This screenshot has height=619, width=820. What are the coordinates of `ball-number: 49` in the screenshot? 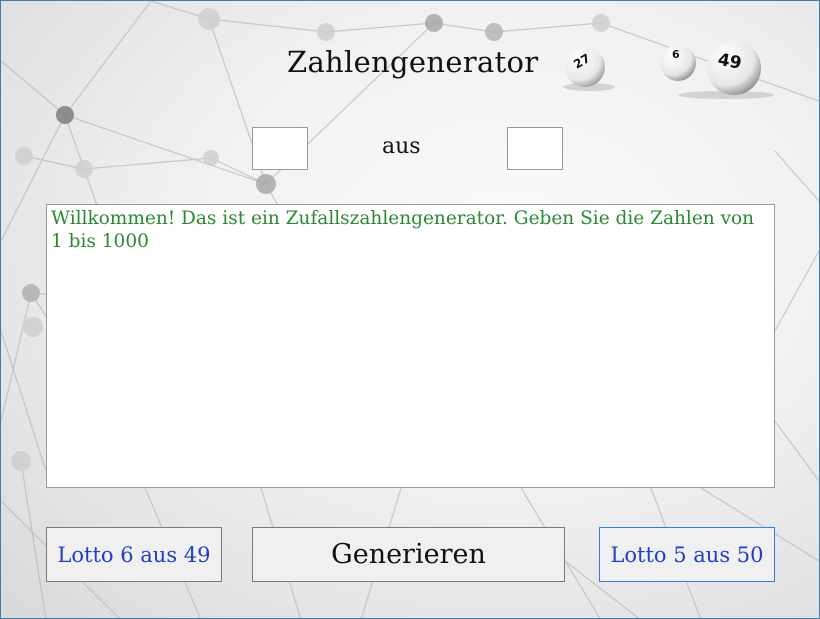 It's located at (729, 62).